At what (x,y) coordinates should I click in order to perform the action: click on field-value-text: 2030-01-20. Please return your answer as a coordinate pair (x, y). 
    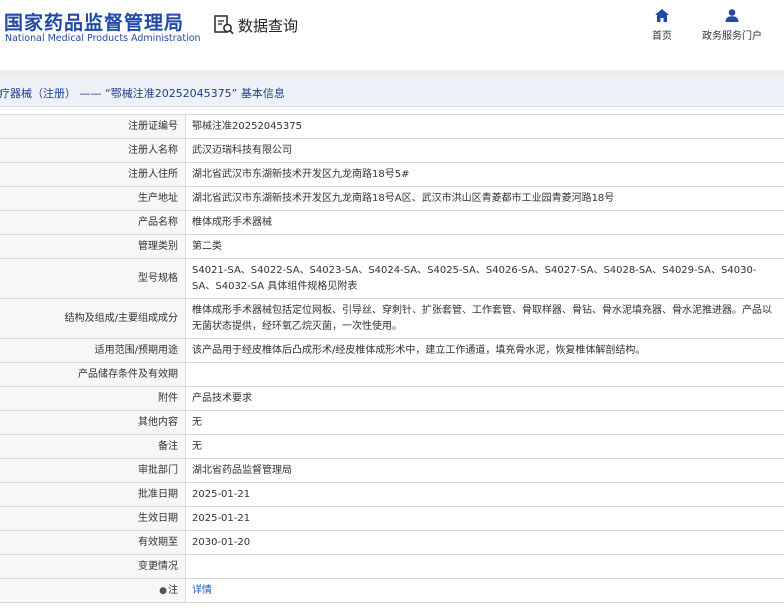
    Looking at the image, I should click on (221, 542).